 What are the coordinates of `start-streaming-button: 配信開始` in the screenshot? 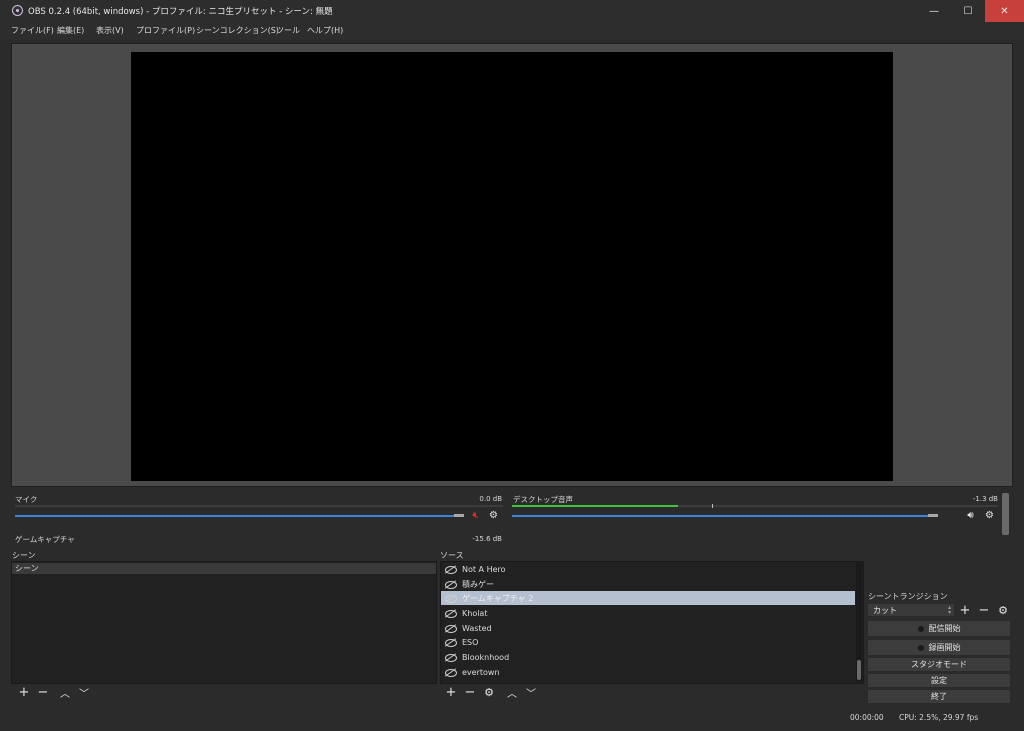 It's located at (939, 628).